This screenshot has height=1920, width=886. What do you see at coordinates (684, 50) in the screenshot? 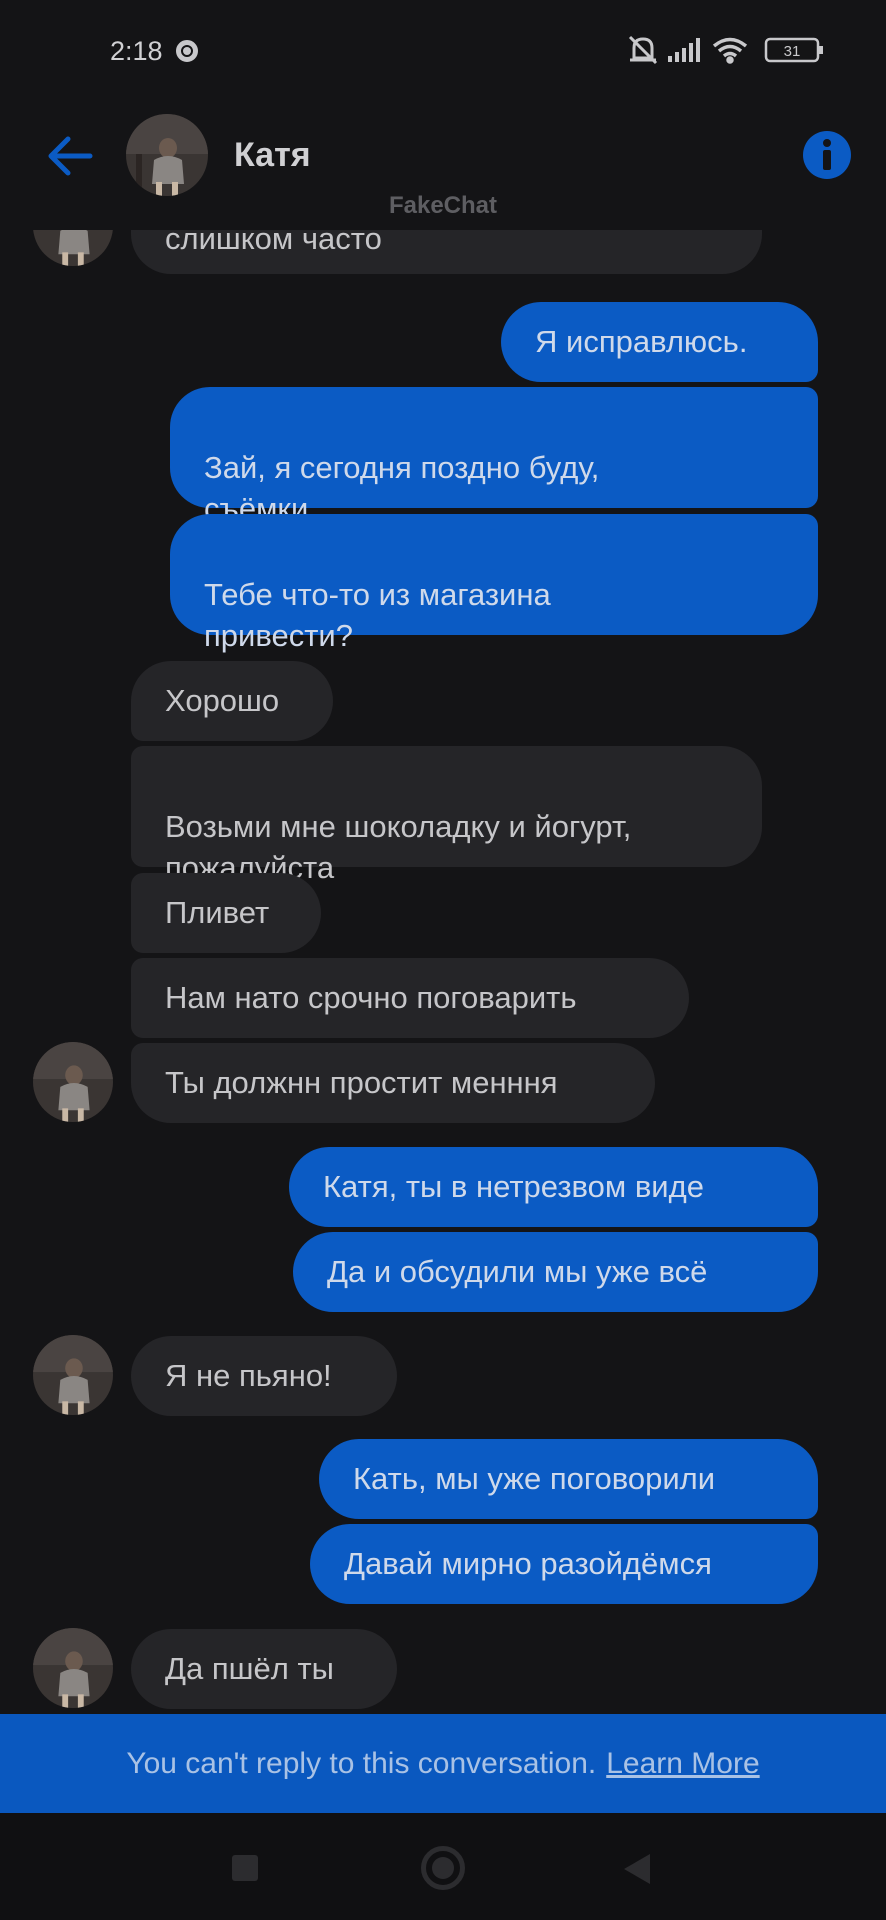
I see `signal-icon` at bounding box center [684, 50].